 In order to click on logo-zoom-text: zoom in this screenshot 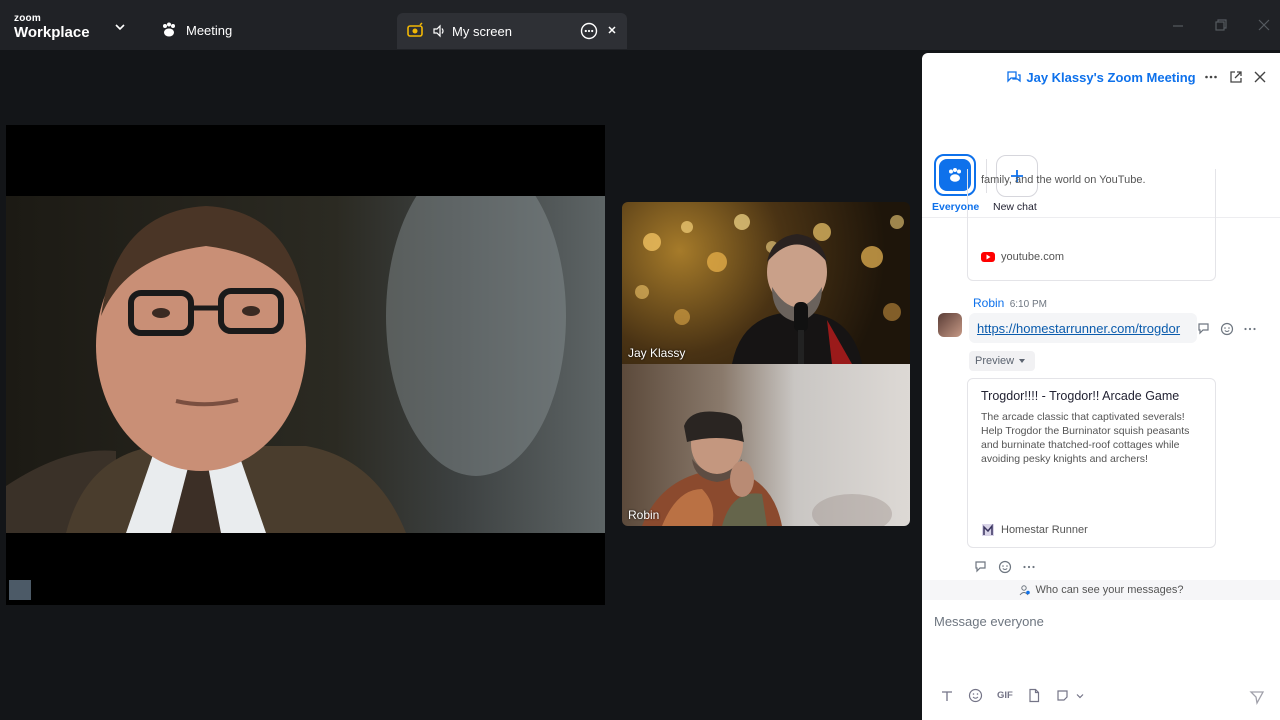, I will do `click(27, 18)`.